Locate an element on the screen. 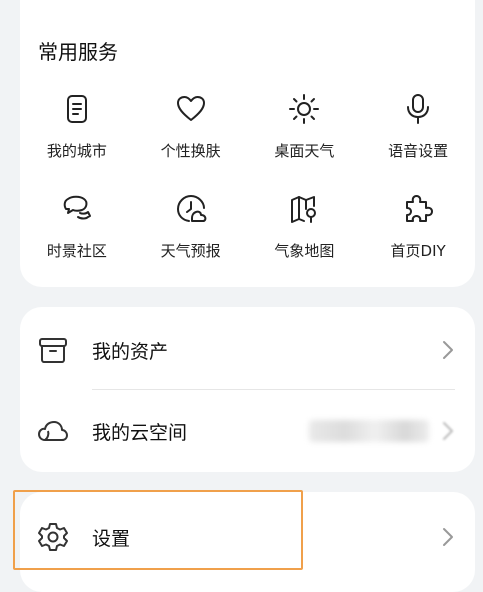  settings-label: 设置 is located at coordinates (111, 538).